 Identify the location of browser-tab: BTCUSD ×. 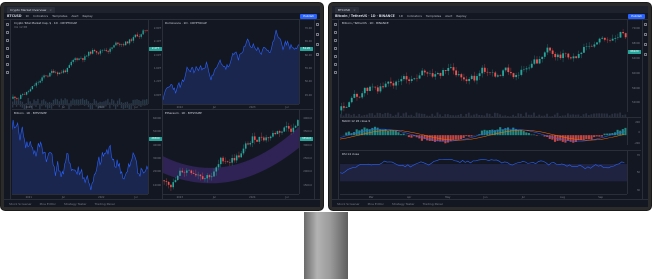
(347, 9).